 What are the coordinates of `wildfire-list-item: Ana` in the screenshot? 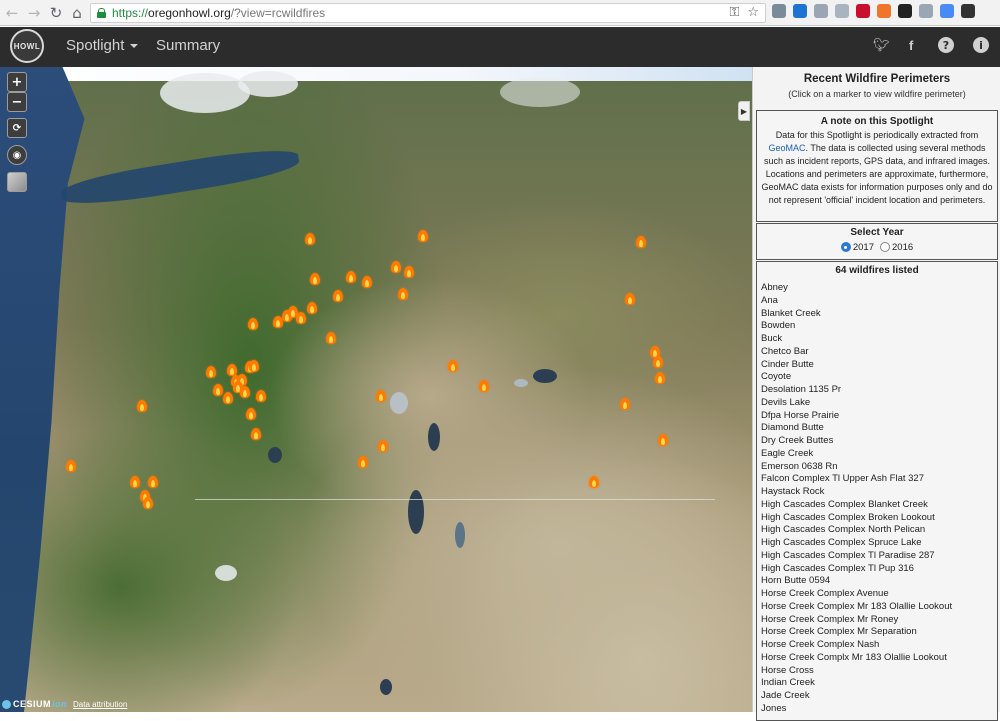 It's located at (879, 301).